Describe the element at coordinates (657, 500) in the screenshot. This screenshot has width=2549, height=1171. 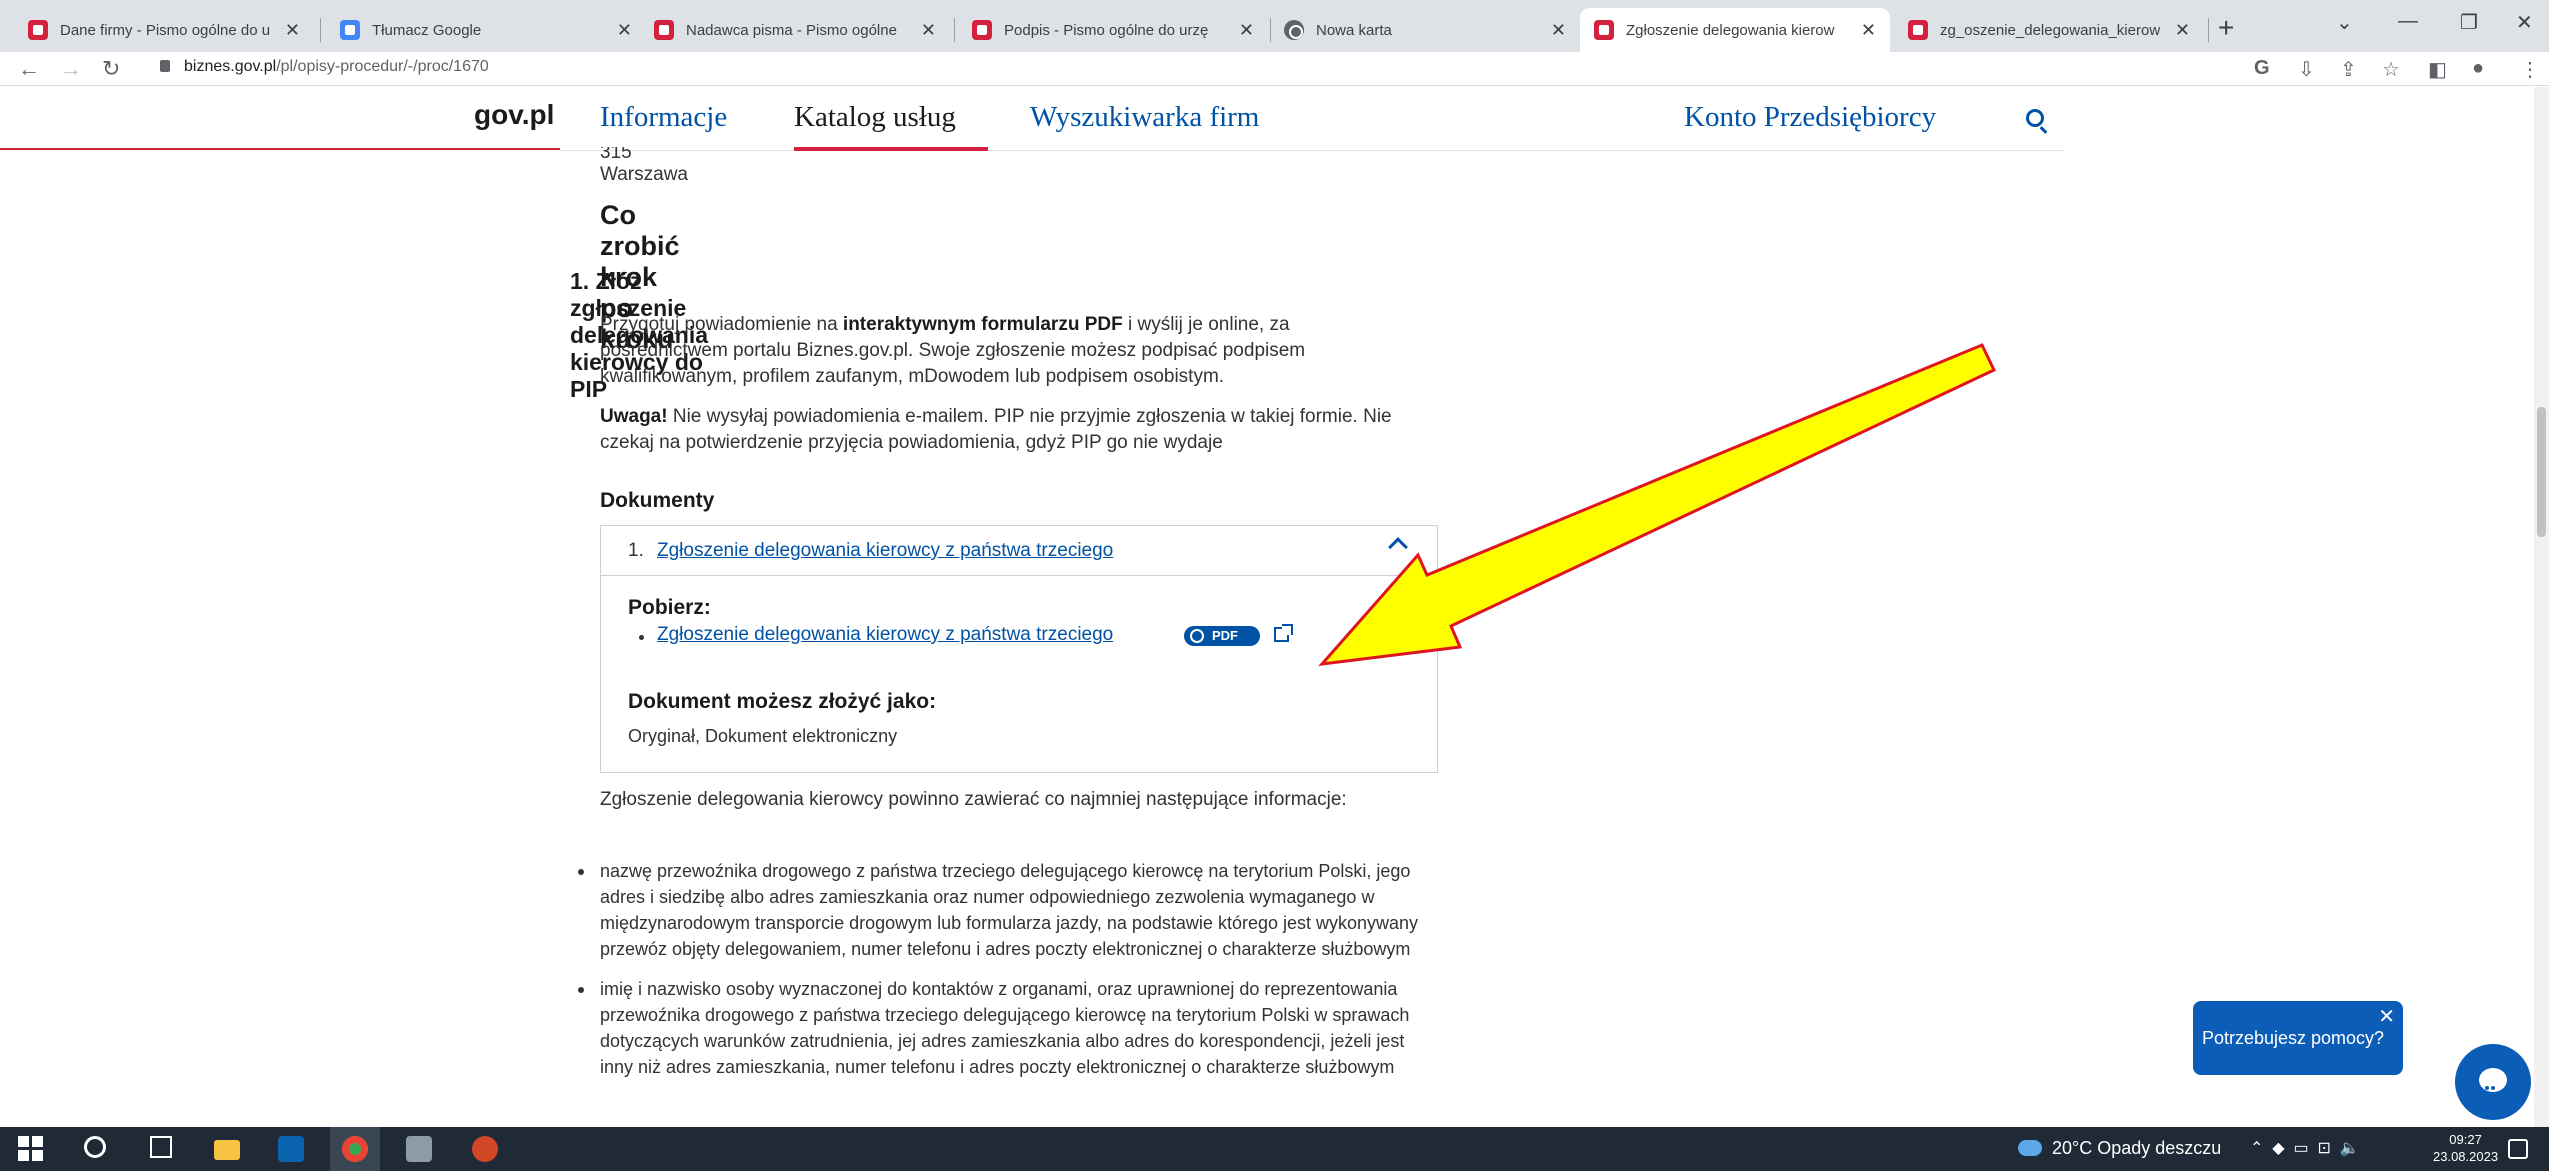
I see `documents-heading: Dokumenty` at that location.